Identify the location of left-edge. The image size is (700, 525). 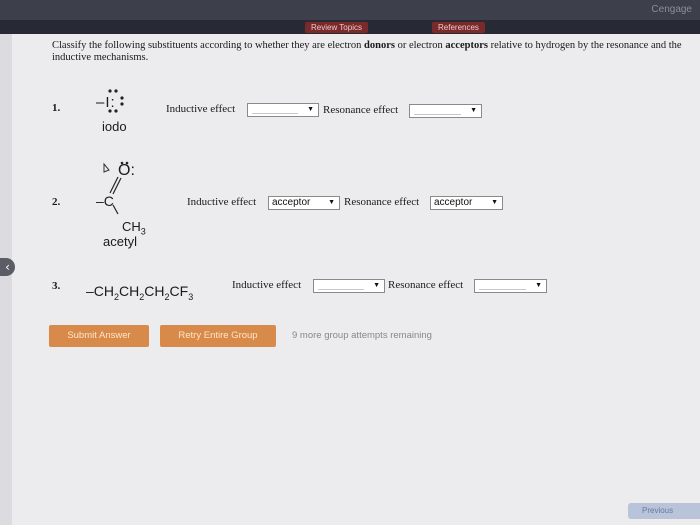
(6, 279).